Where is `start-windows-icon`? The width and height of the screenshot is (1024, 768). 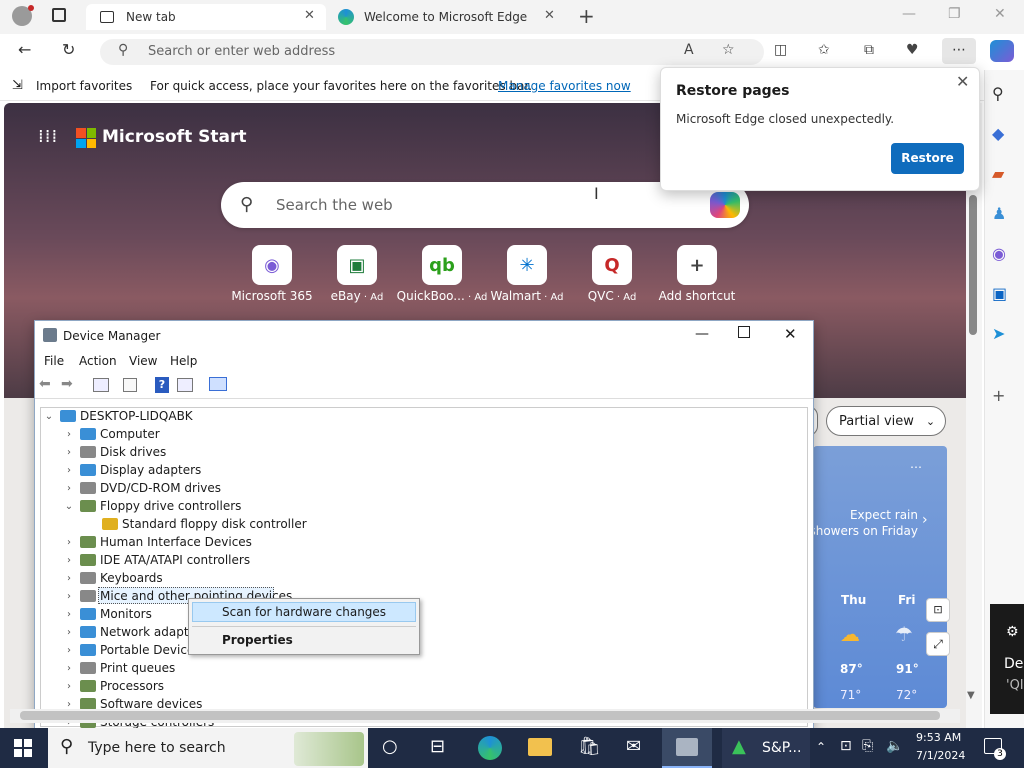 start-windows-icon is located at coordinates (23, 748).